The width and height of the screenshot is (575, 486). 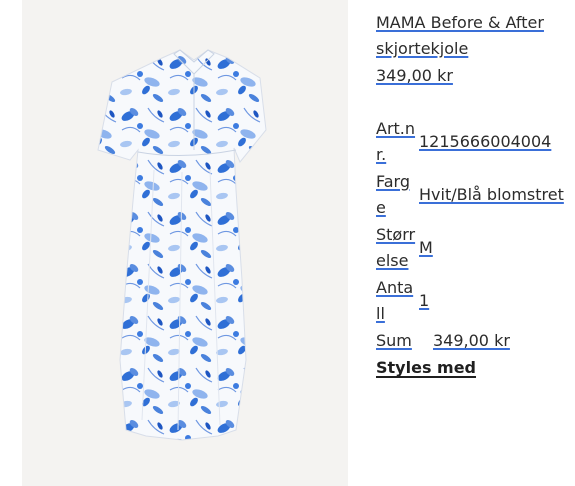 I want to click on spec-label-color: Farge, so click(x=396, y=195).